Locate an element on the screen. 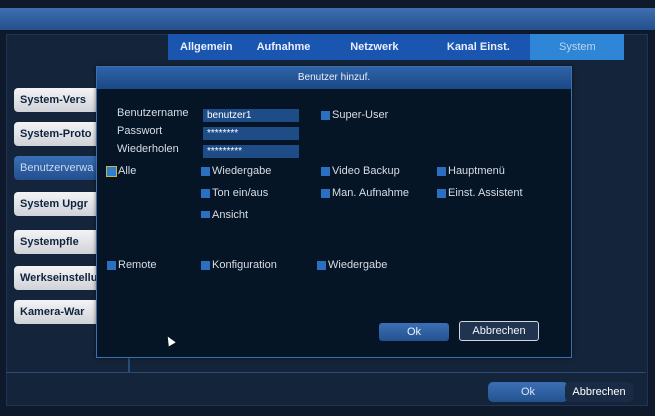 The image size is (655, 416). superuser-checkbox: Super-User is located at coordinates (354, 115).